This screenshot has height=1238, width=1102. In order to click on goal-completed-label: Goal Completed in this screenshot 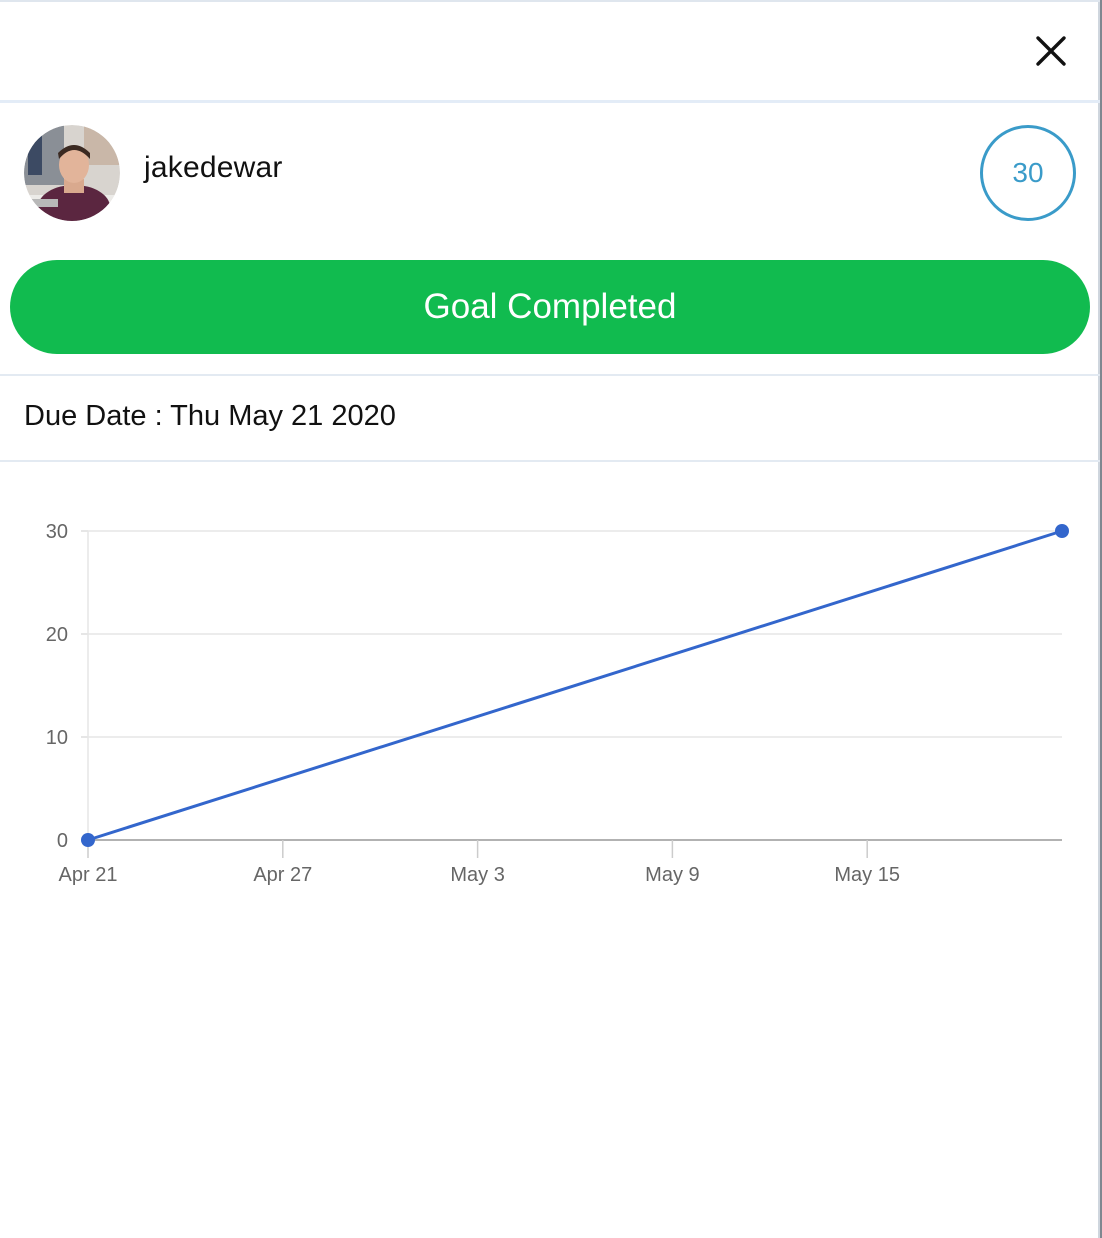, I will do `click(550, 306)`.